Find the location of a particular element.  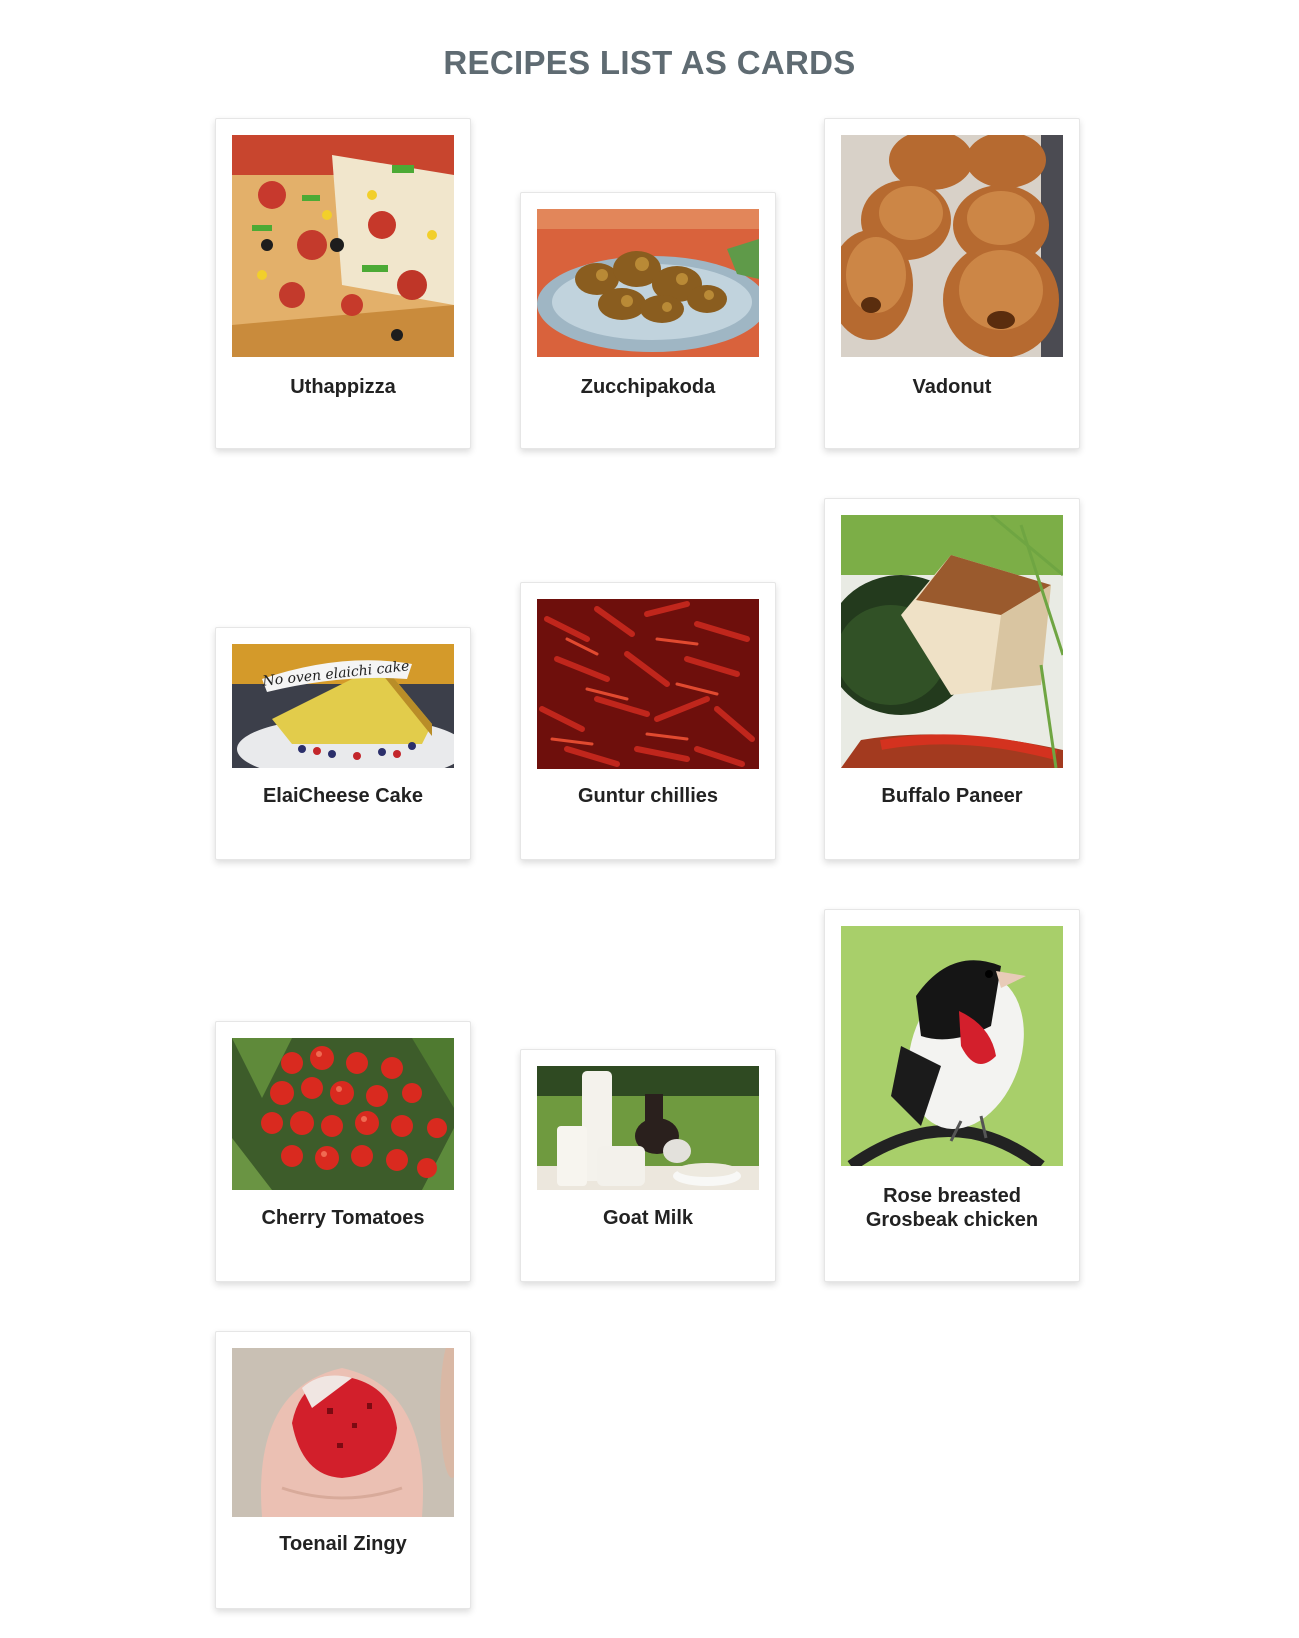

recipe-card-buffalo-paneer: Buffalo Paneer is located at coordinates (952, 679).